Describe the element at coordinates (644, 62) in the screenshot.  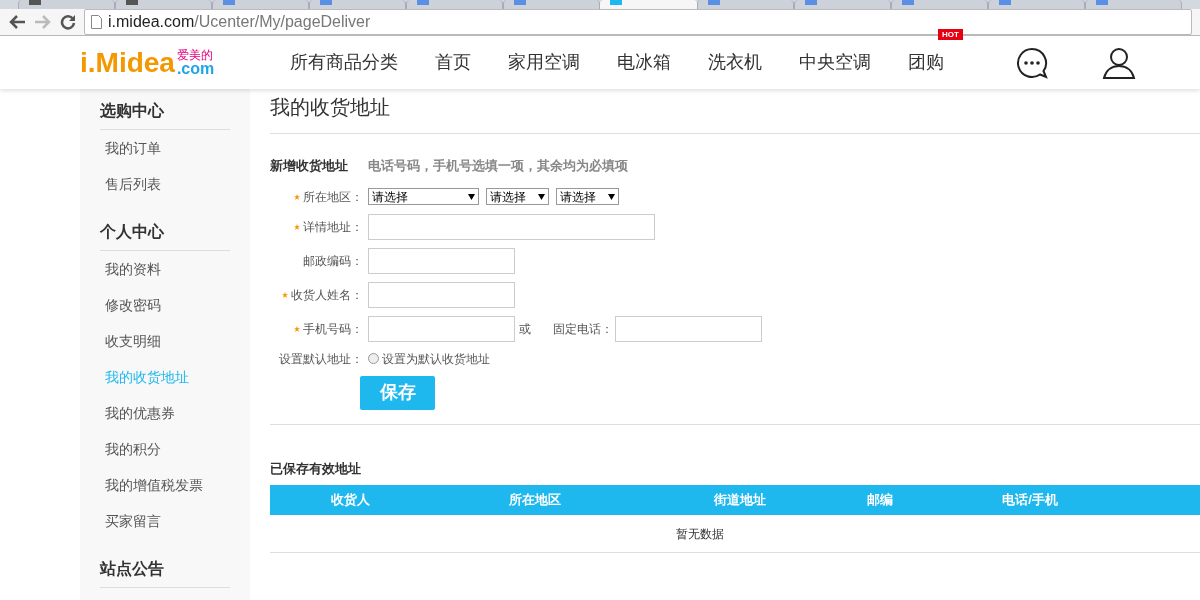
I see `nav-link: 电冰箱` at that location.